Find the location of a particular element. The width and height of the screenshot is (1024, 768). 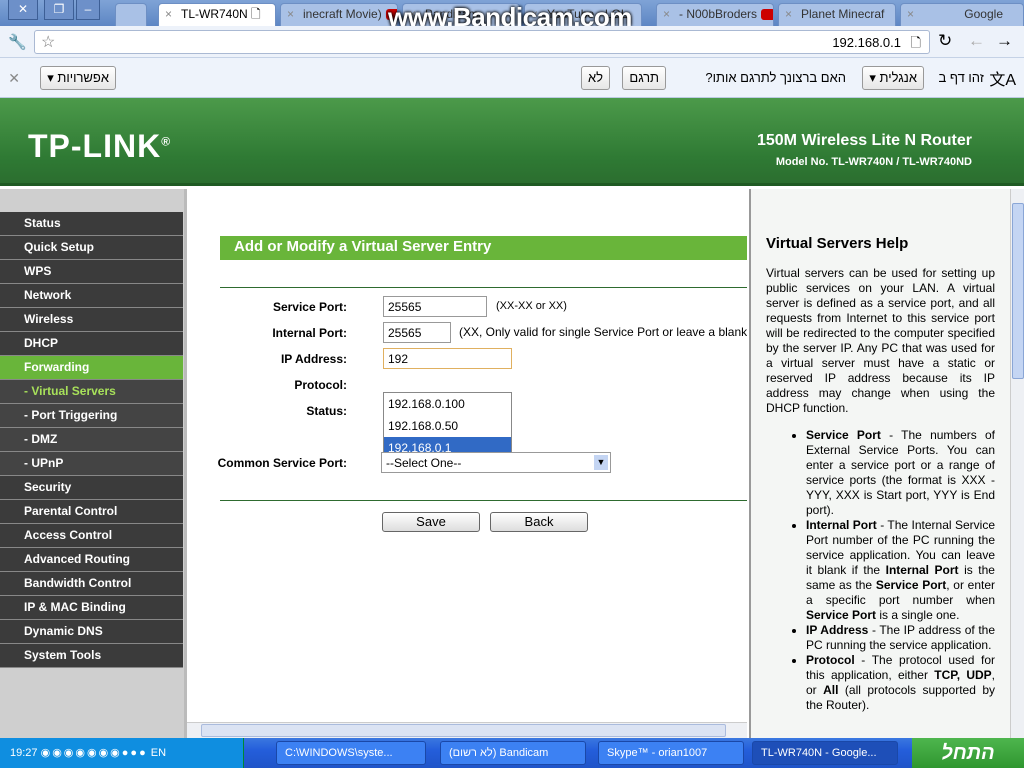

tab-label: Planet Minecraf is located at coordinates (843, 14).